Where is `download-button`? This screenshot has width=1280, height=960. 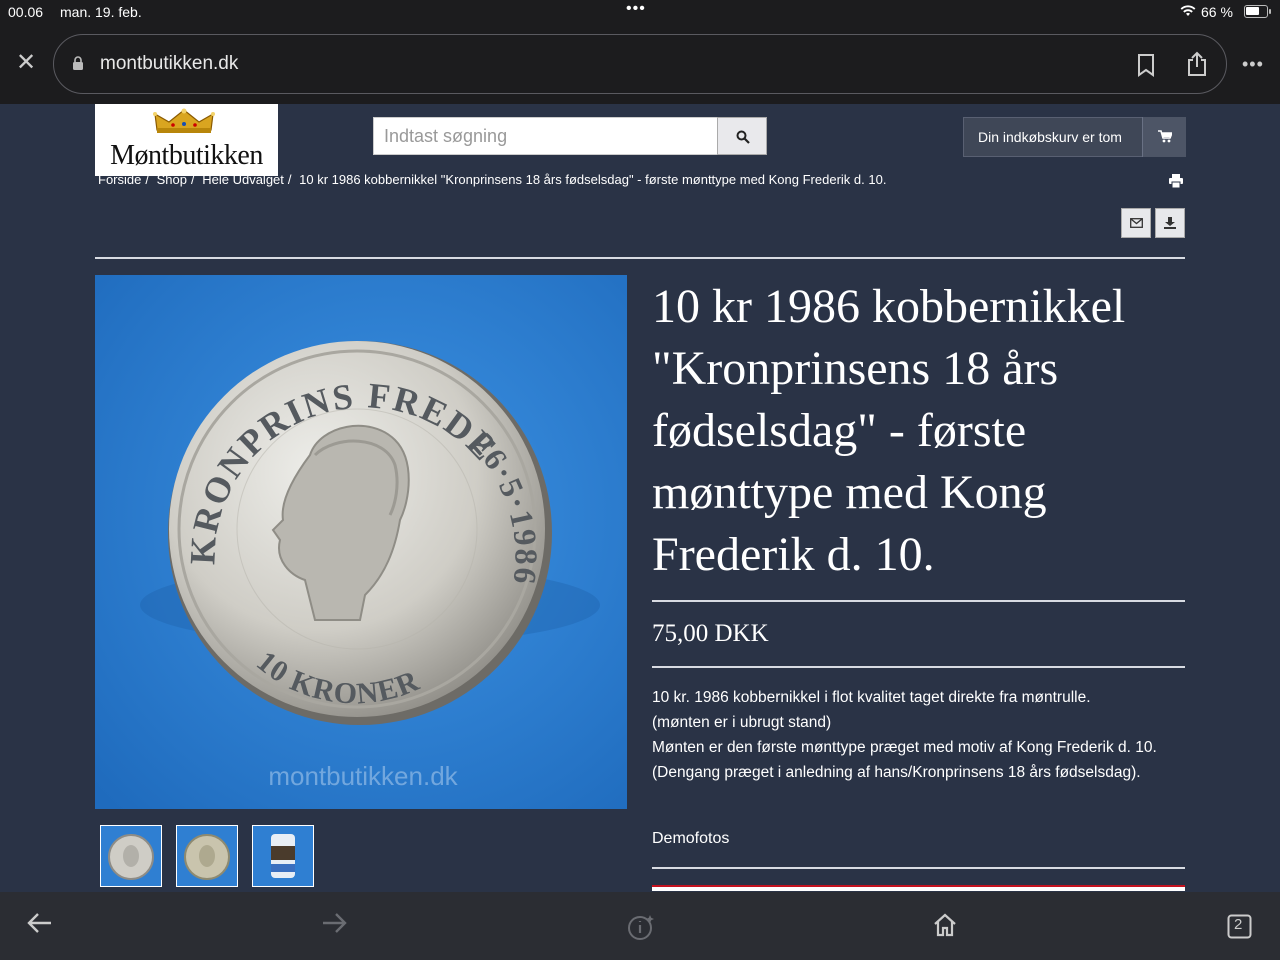 download-button is located at coordinates (1170, 223).